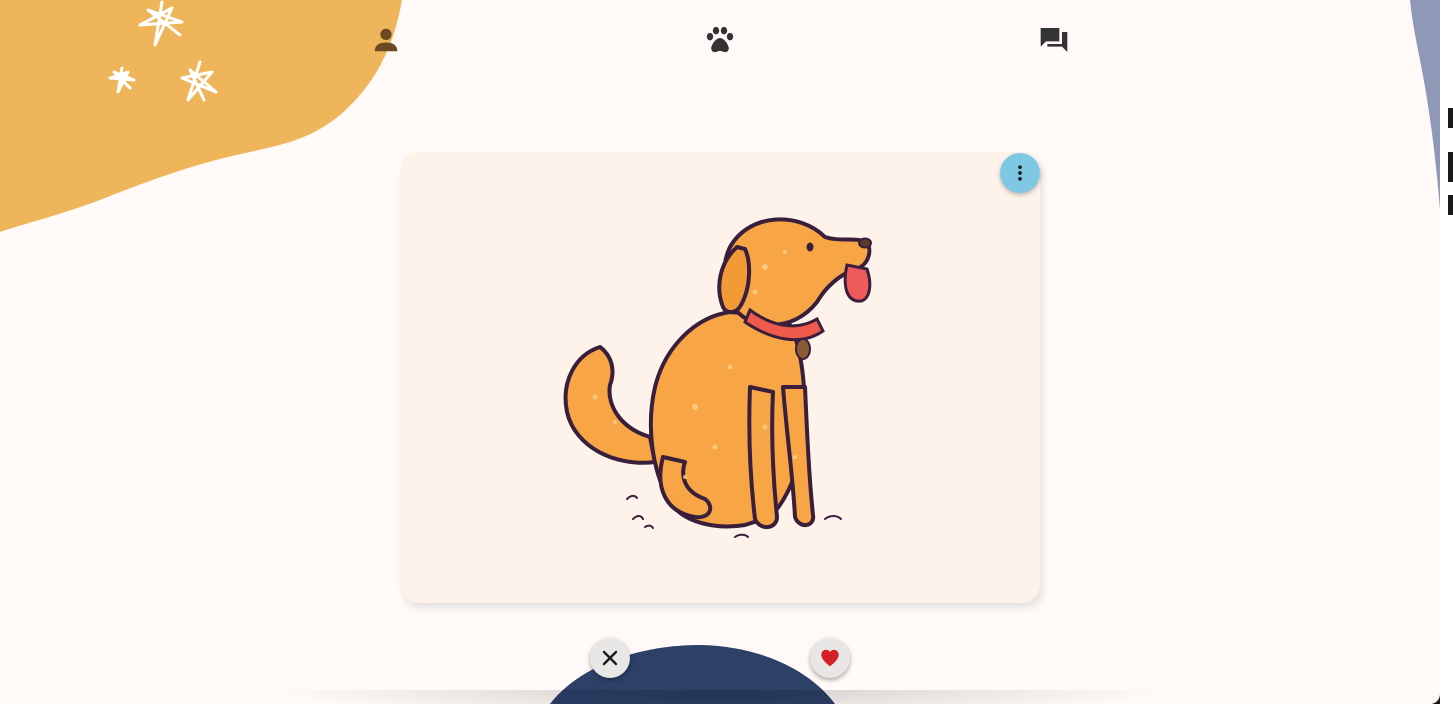  I want to click on forum-icon, so click(1054, 40).